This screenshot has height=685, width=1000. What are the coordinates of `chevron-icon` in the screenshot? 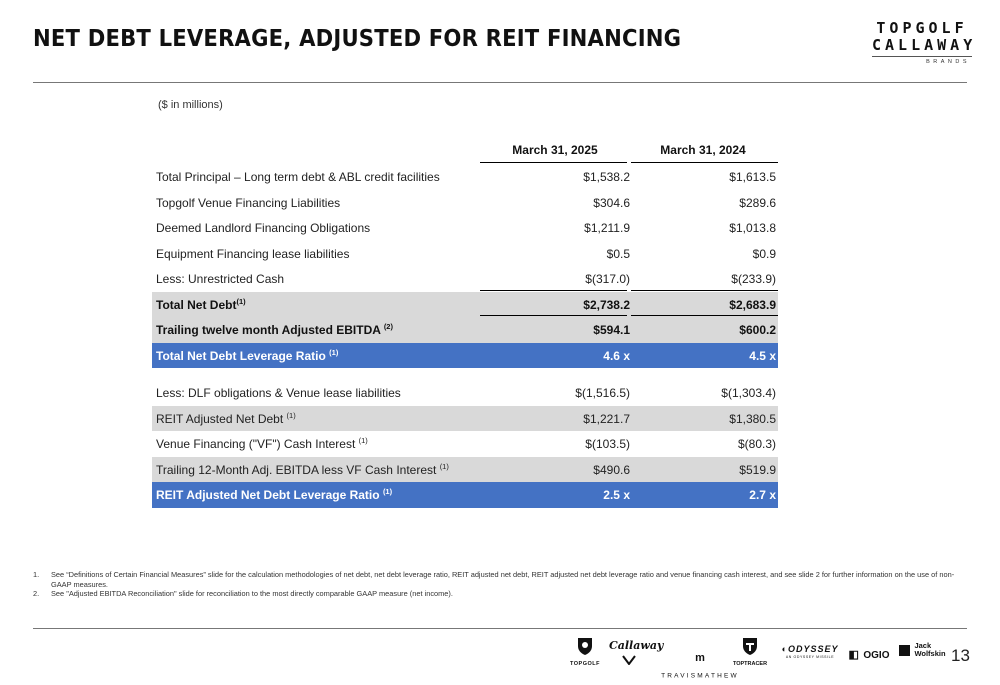 It's located at (629, 660).